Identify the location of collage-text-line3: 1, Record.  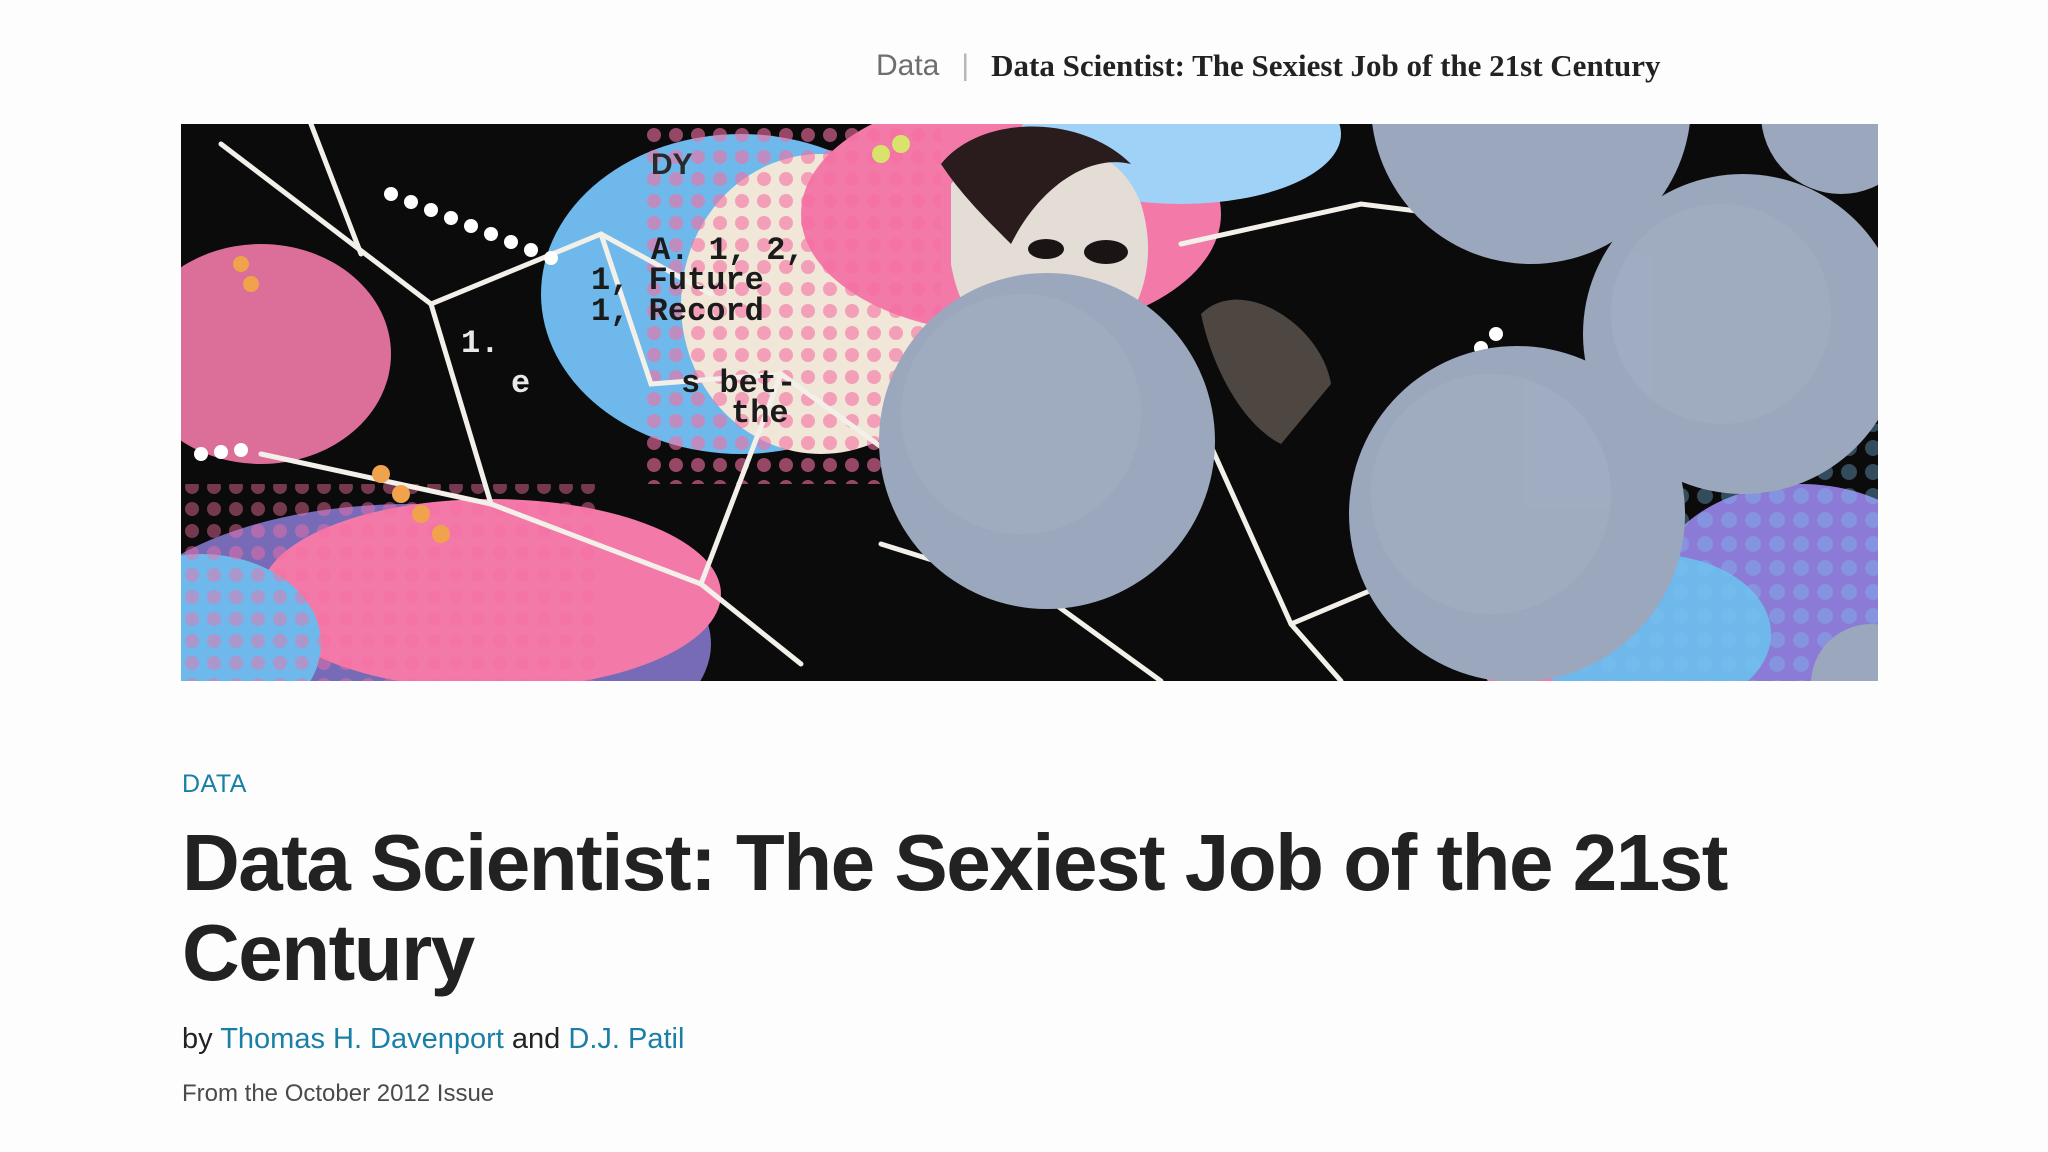
(677, 311).